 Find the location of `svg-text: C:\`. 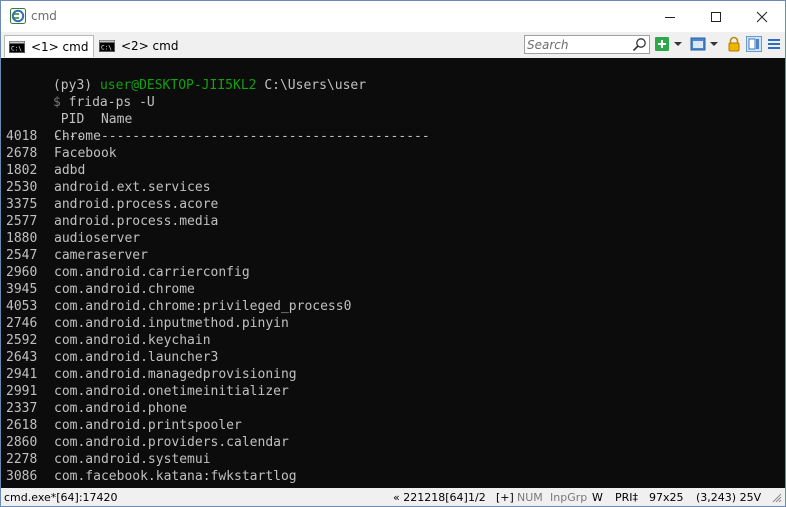

svg-text: C:\ is located at coordinates (106, 47).